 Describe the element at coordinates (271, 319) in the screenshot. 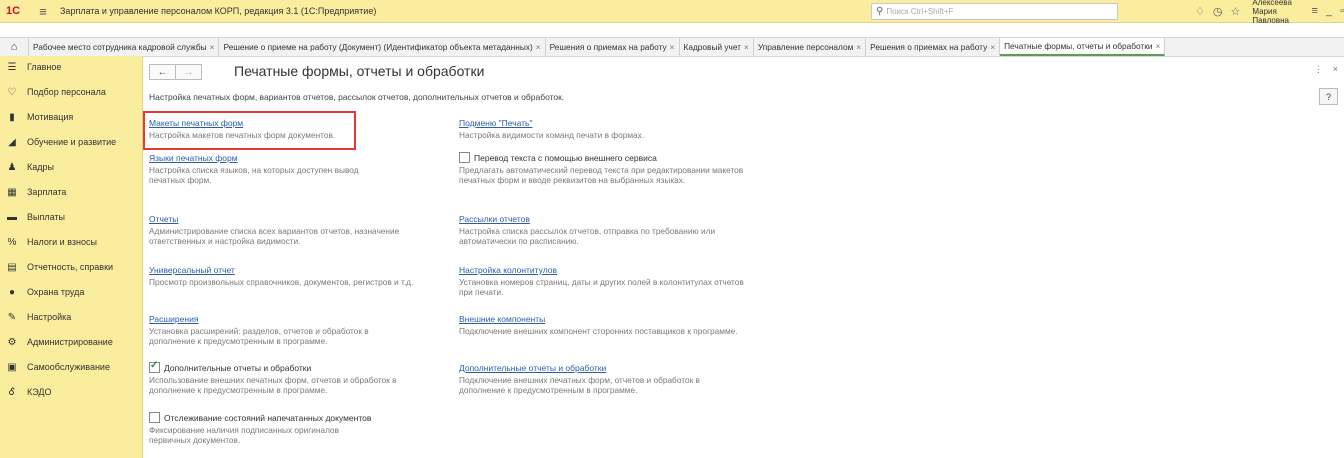

I see `rasshireniya-link: Расширения` at that location.